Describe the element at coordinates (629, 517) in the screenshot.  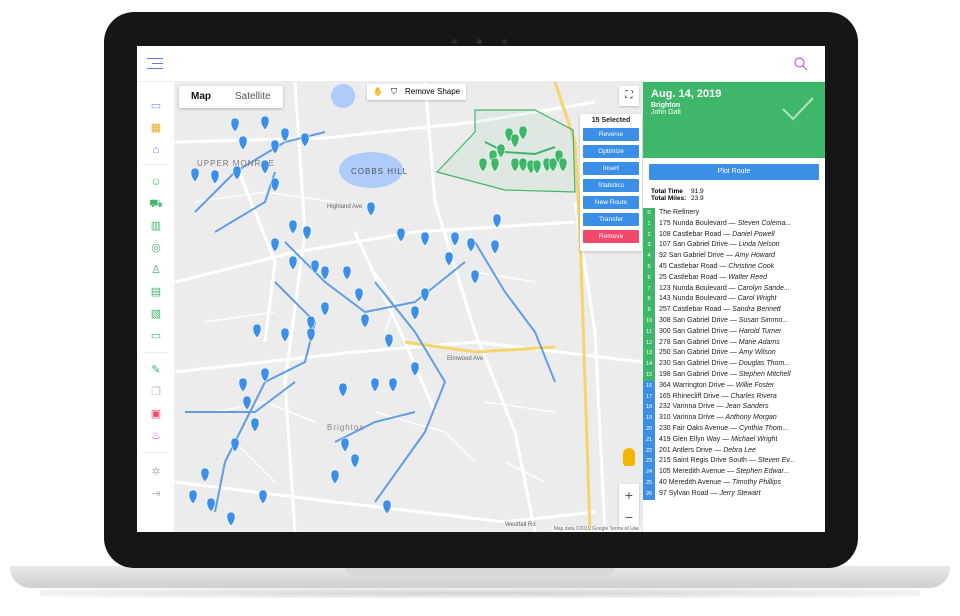
I see `zoom-out-button: −` at that location.